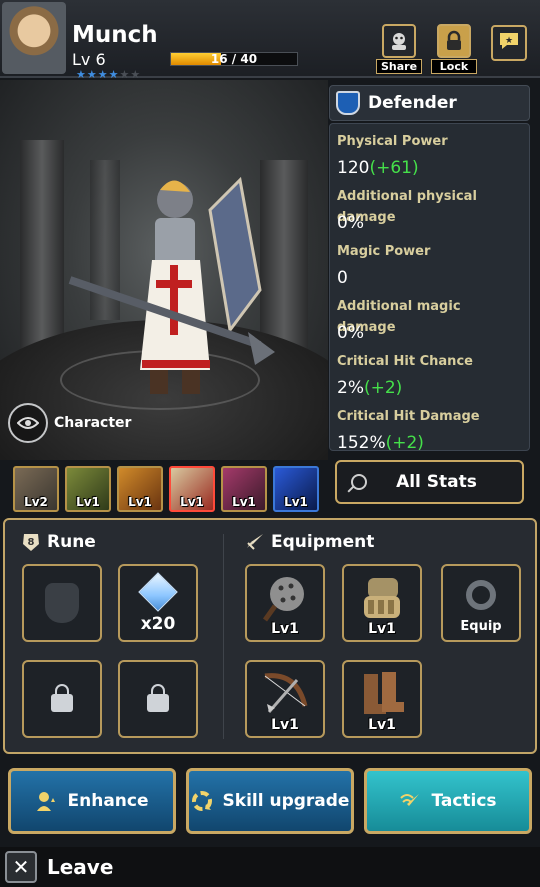 The width and height of the screenshot is (540, 887). I want to click on equip-slot-label: Equip, so click(481, 626).